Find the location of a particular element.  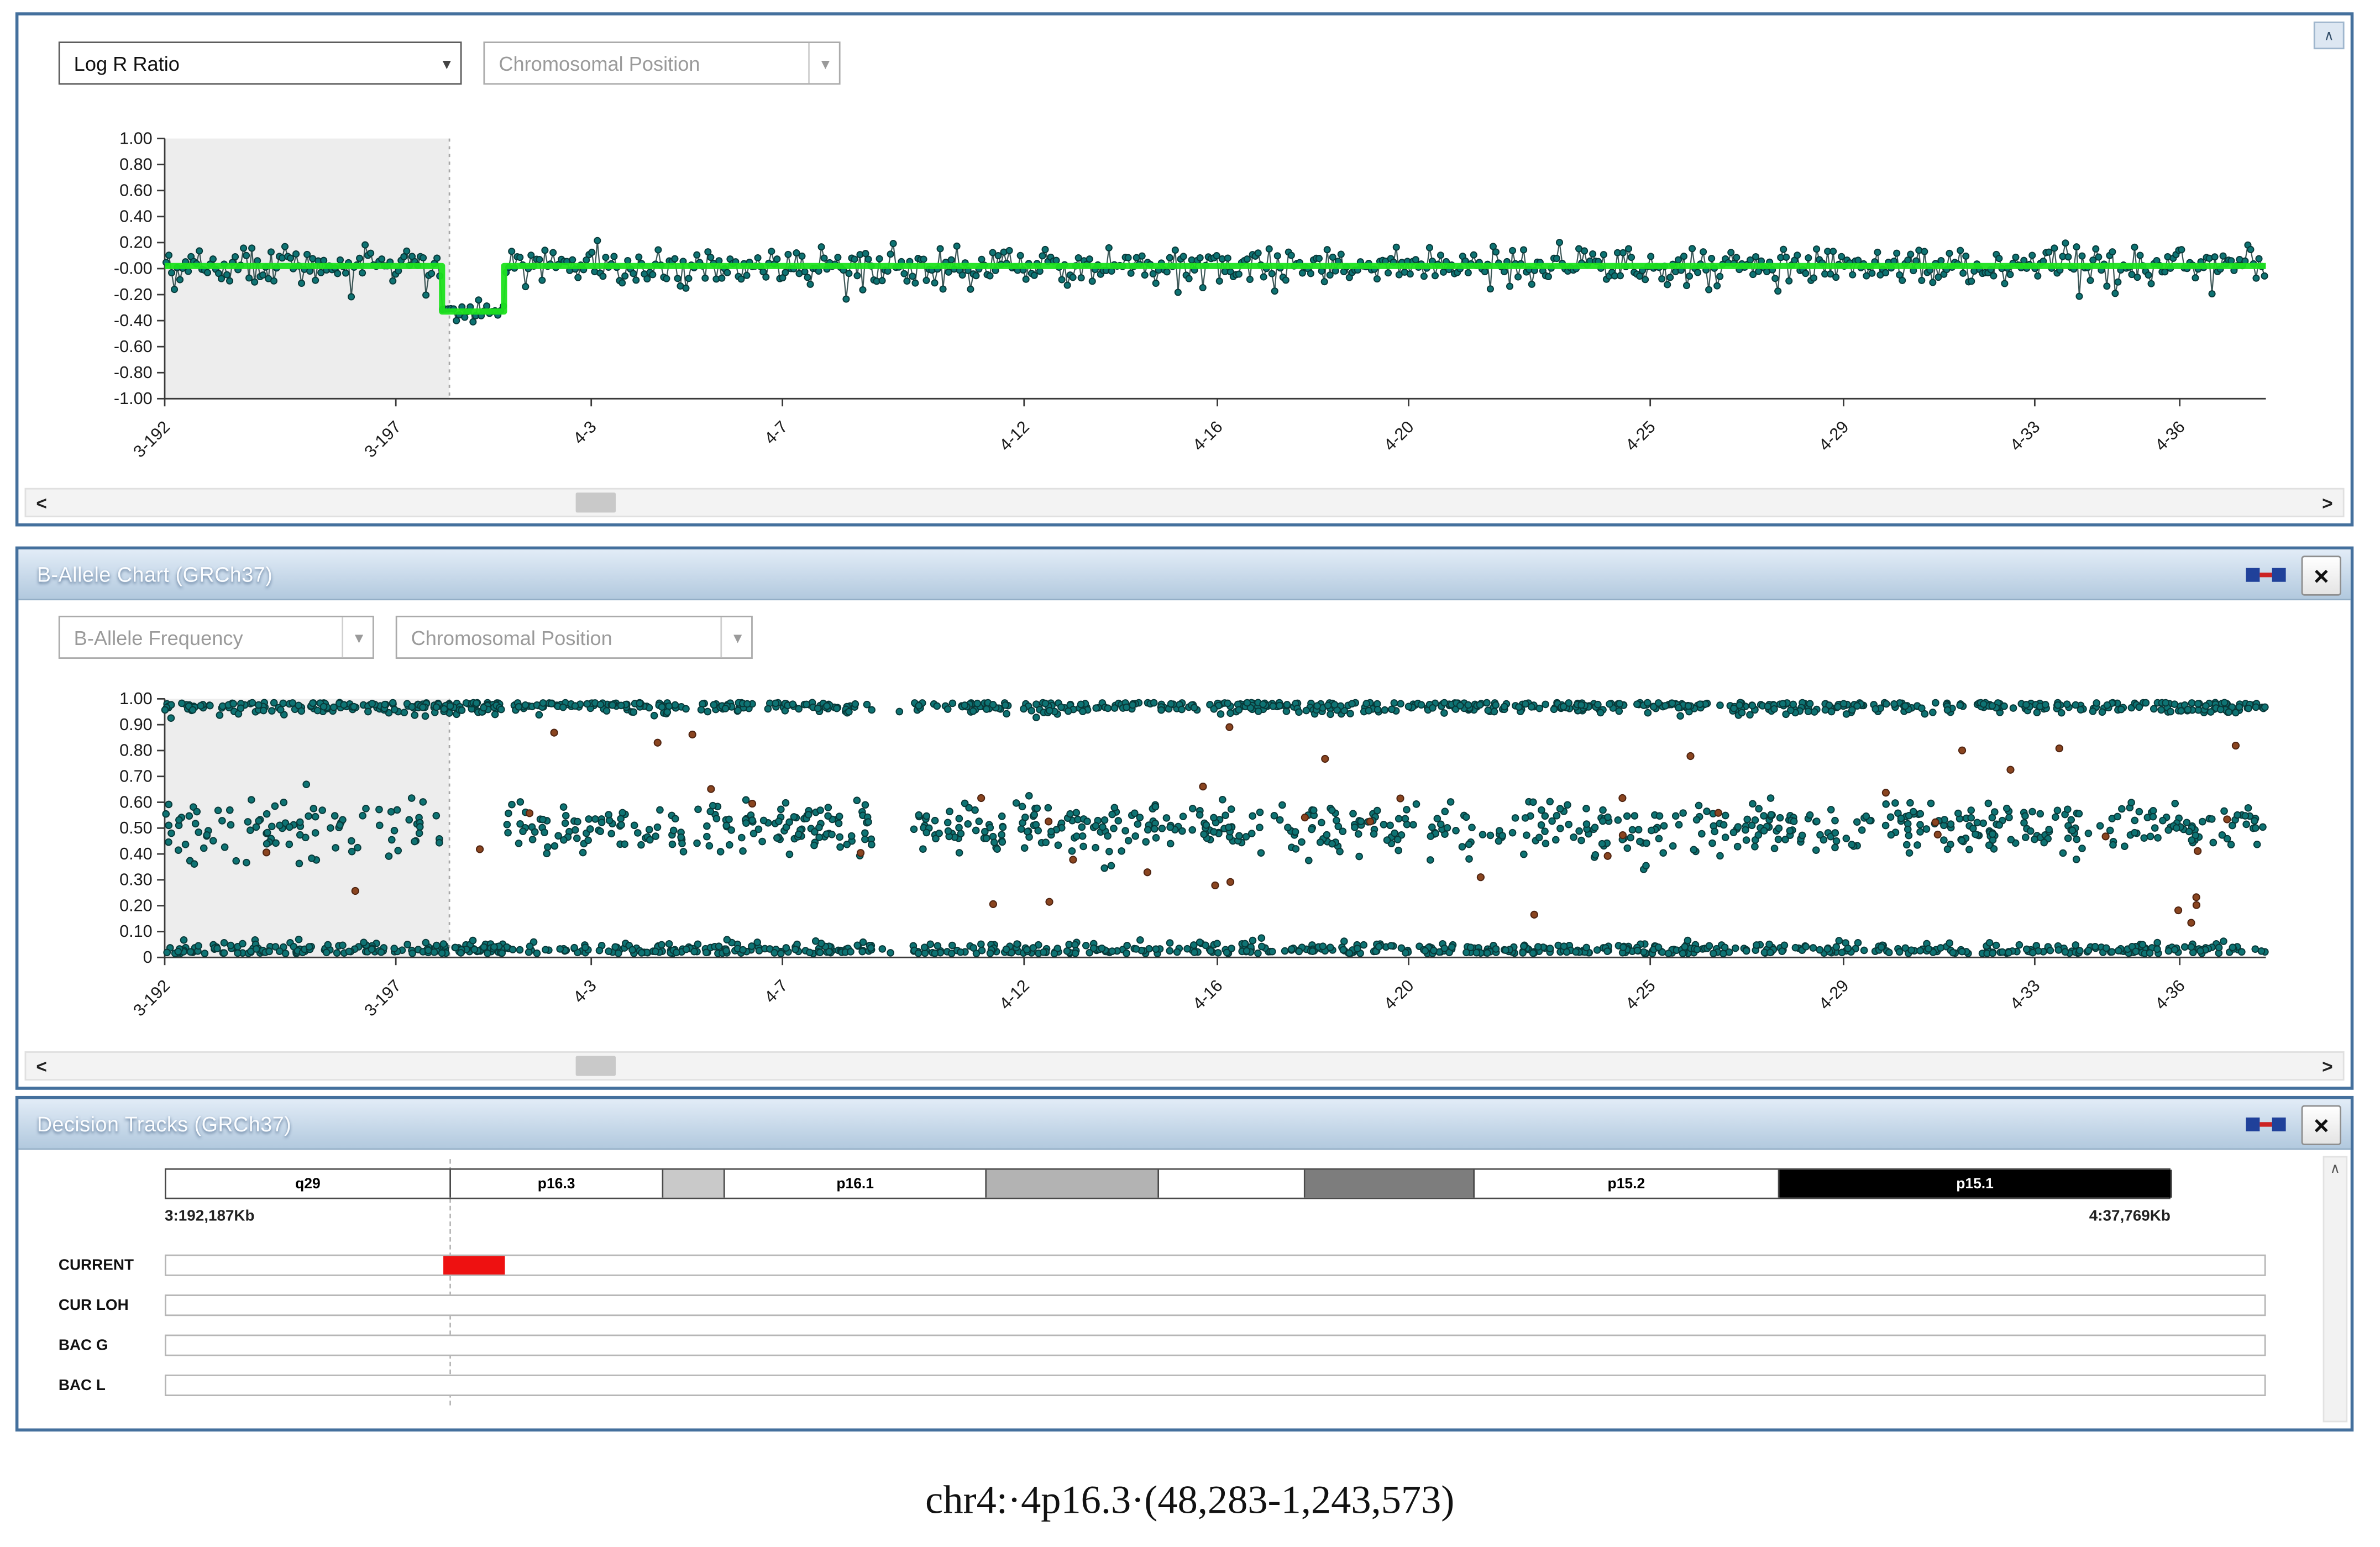

svg-text: -0.80 is located at coordinates (133, 372).